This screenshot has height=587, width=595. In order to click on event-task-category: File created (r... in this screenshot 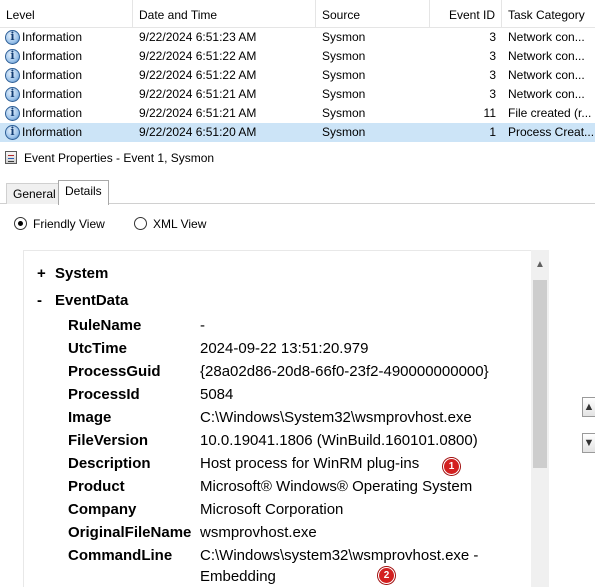, I will do `click(550, 113)`.